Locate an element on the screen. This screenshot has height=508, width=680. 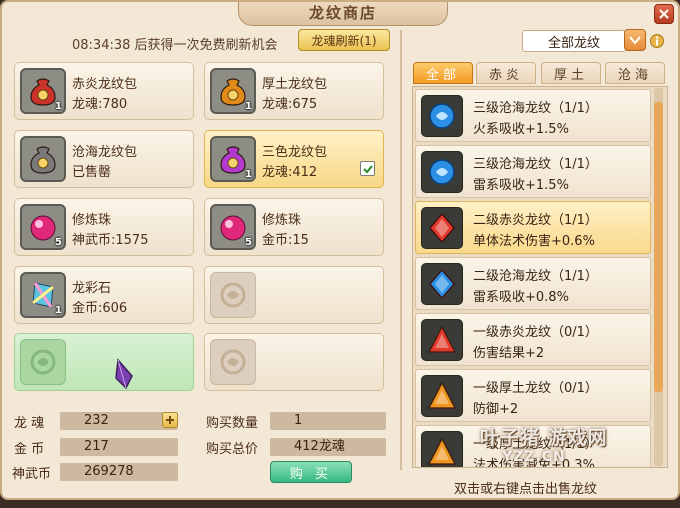
shop-item-slot: 5 修炼珠 金币:15 is located at coordinates (294, 227).